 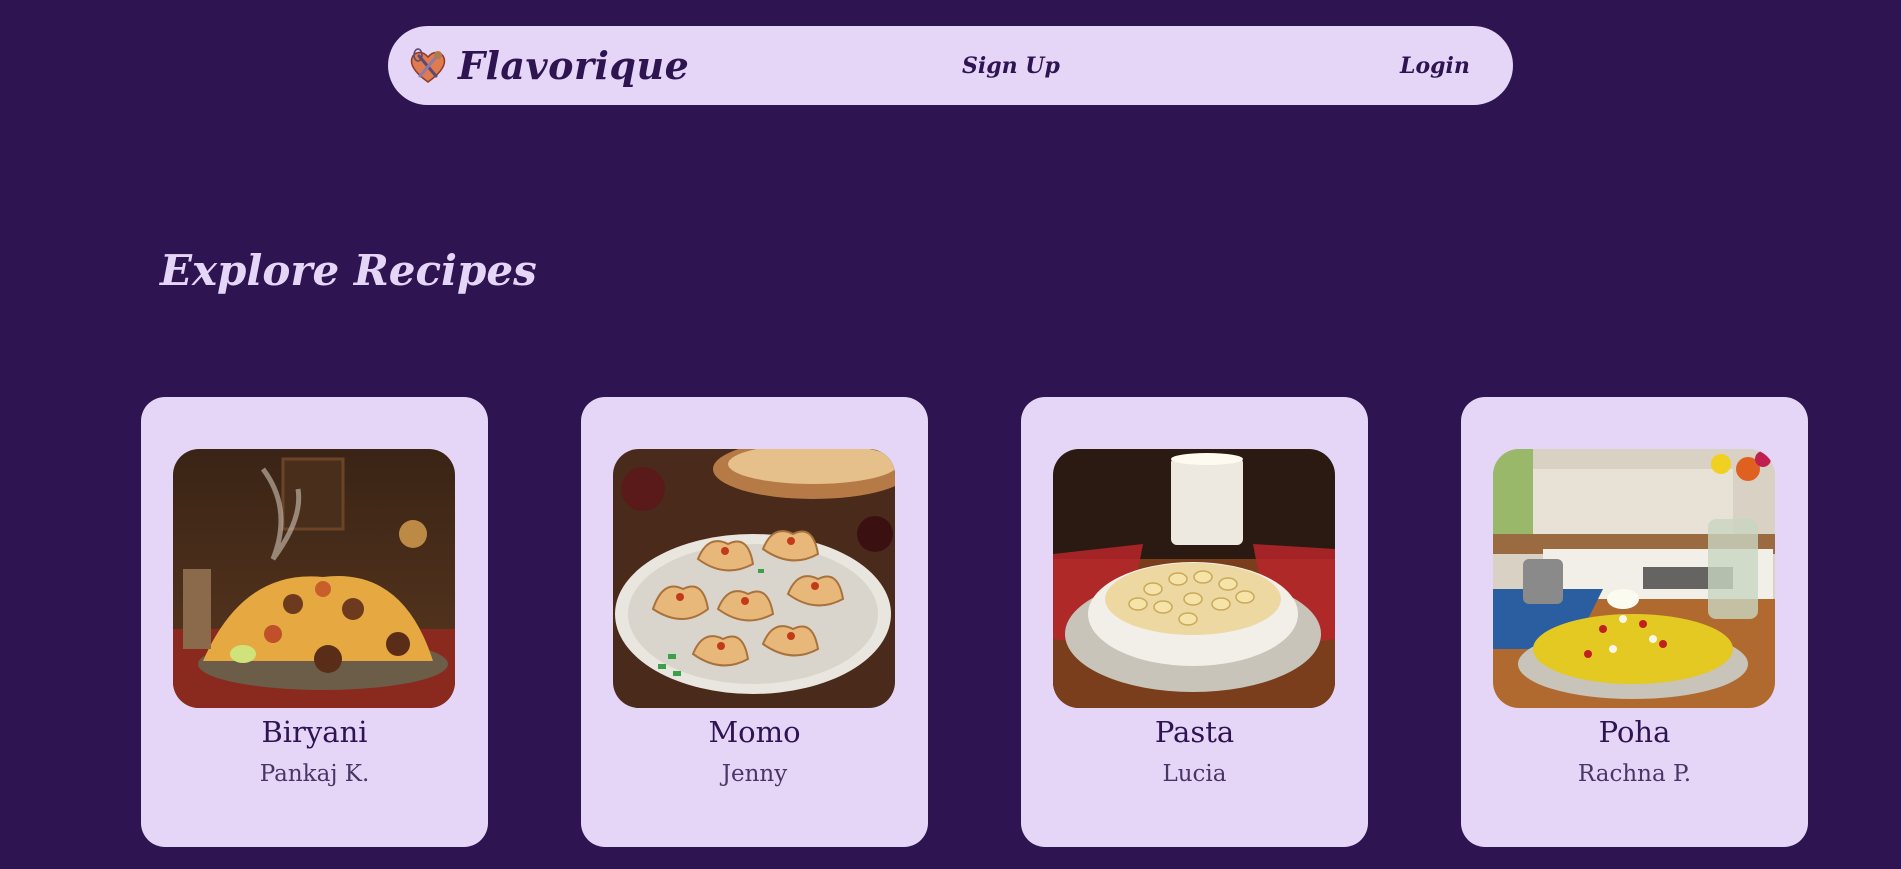 What do you see at coordinates (314, 578) in the screenshot?
I see `biryani-plate-image` at bounding box center [314, 578].